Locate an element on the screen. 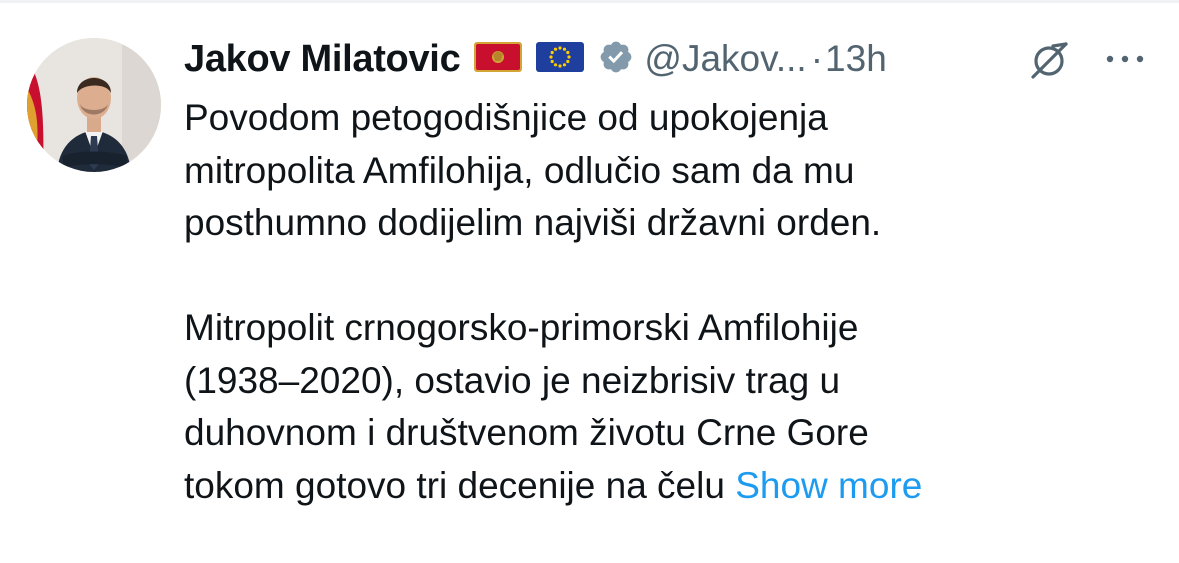 This screenshot has height=563, width=1179. text-line-content: tokom gotovo tri decenije na čelu is located at coordinates (454, 485).